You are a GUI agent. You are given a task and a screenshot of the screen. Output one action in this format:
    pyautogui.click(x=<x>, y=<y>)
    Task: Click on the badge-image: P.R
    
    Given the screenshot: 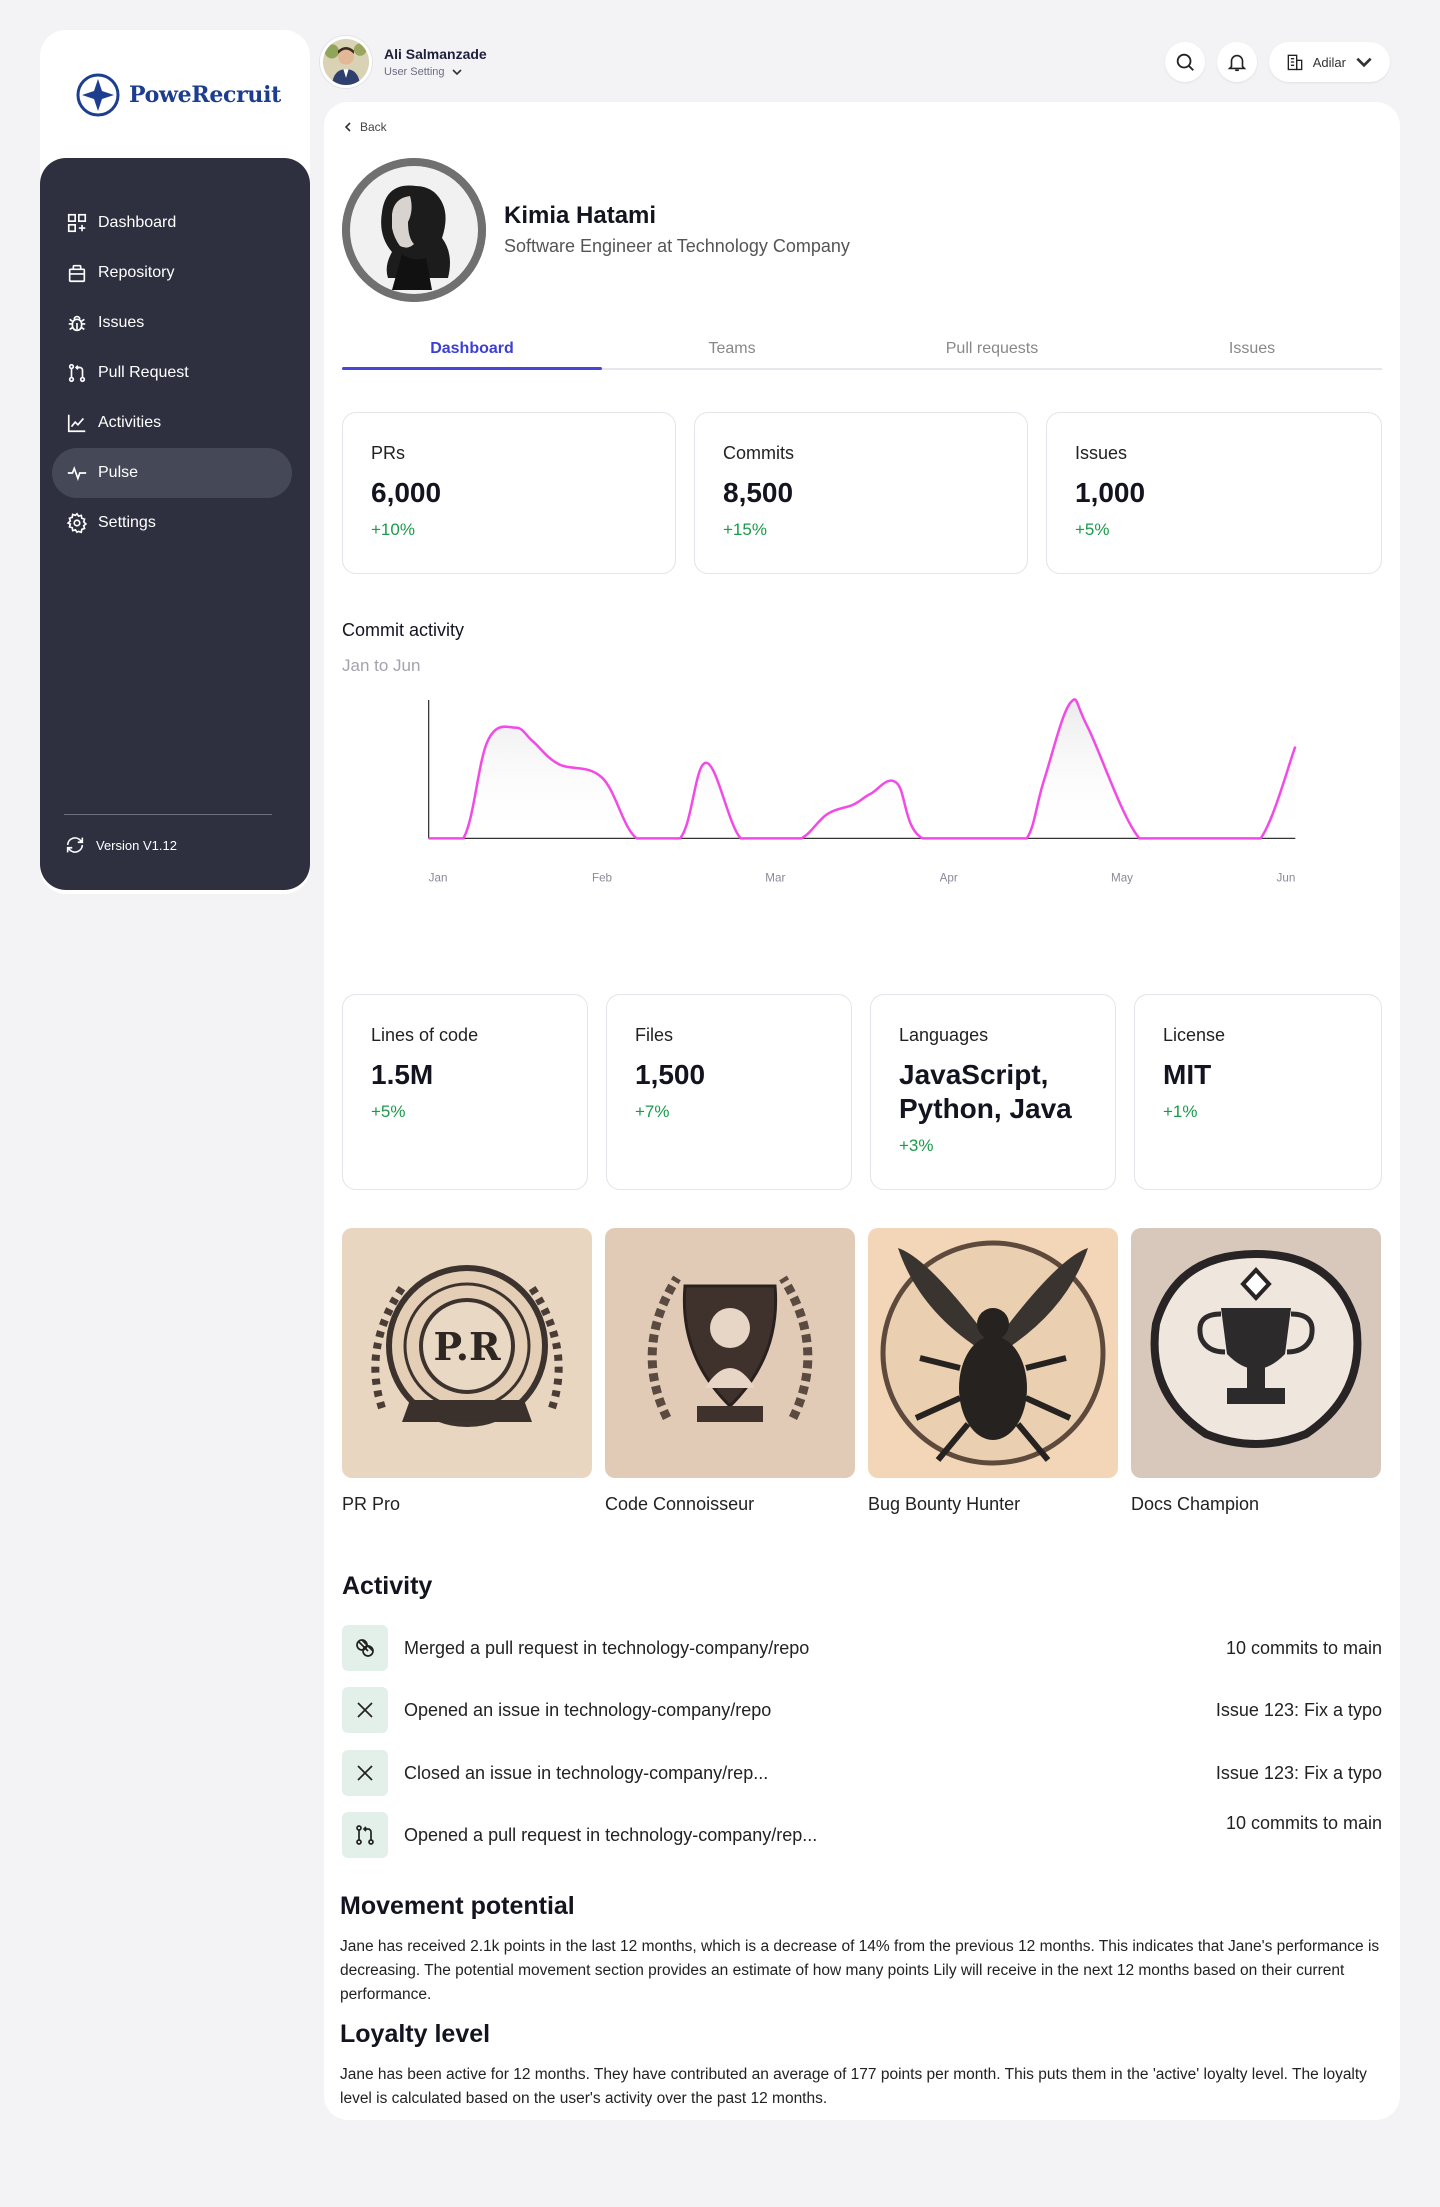 What is the action you would take?
    pyautogui.click(x=467, y=1353)
    